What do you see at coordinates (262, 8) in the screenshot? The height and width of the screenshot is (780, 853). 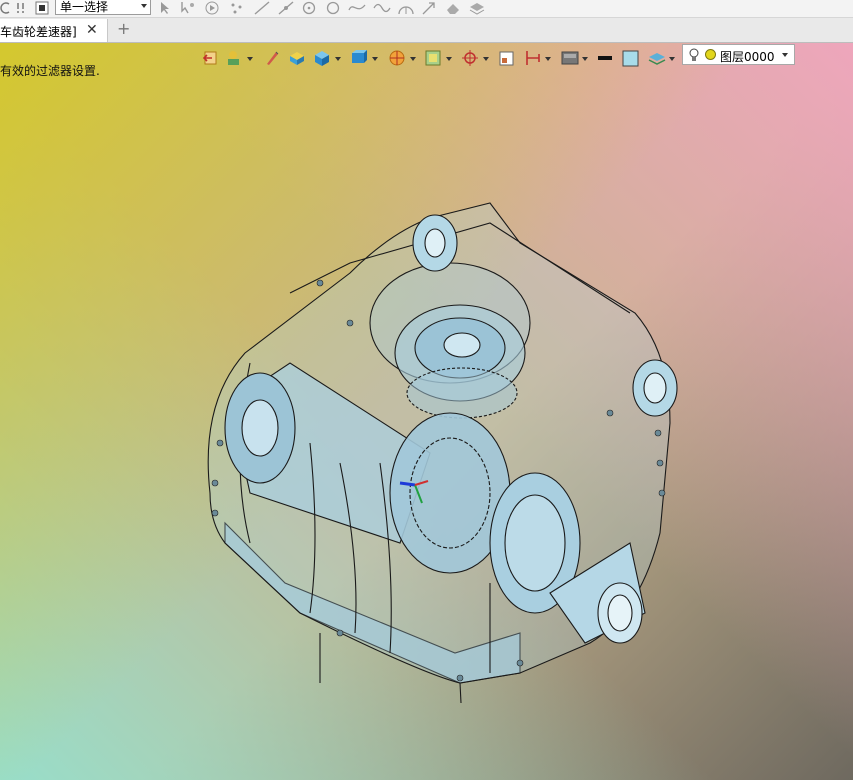 I see `line-icon` at bounding box center [262, 8].